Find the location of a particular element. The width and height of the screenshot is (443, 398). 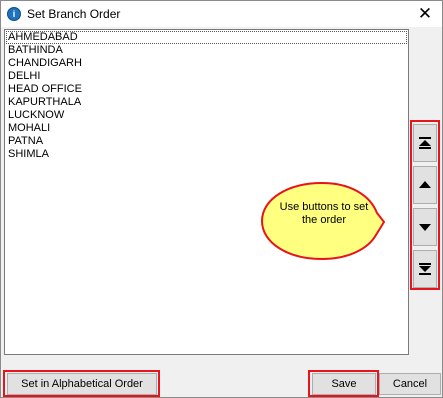

list-item: MOHALI is located at coordinates (206, 128).